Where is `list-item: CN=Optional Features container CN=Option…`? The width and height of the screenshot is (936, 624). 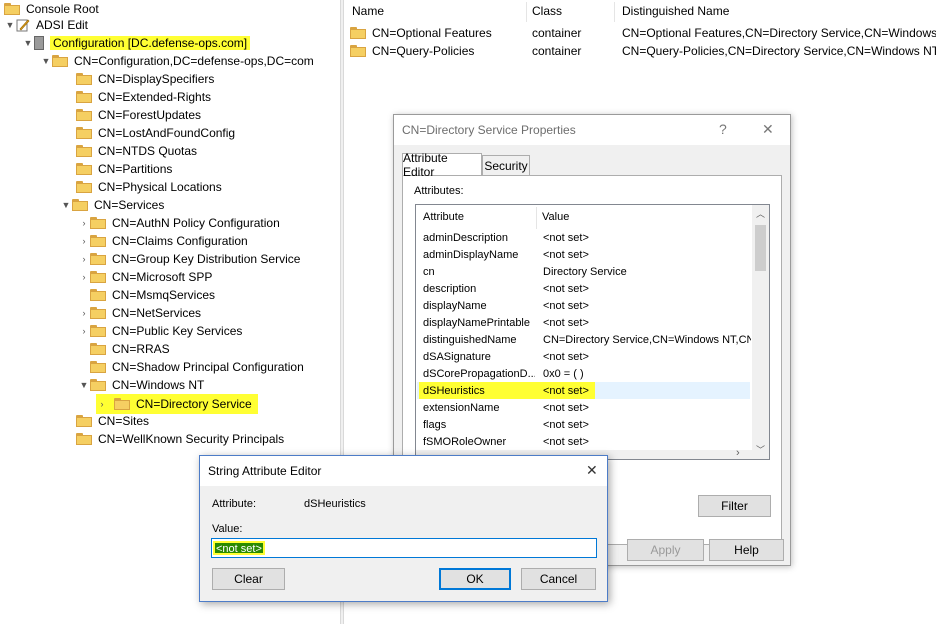 list-item: CN=Optional Features container CN=Option… is located at coordinates (643, 33).